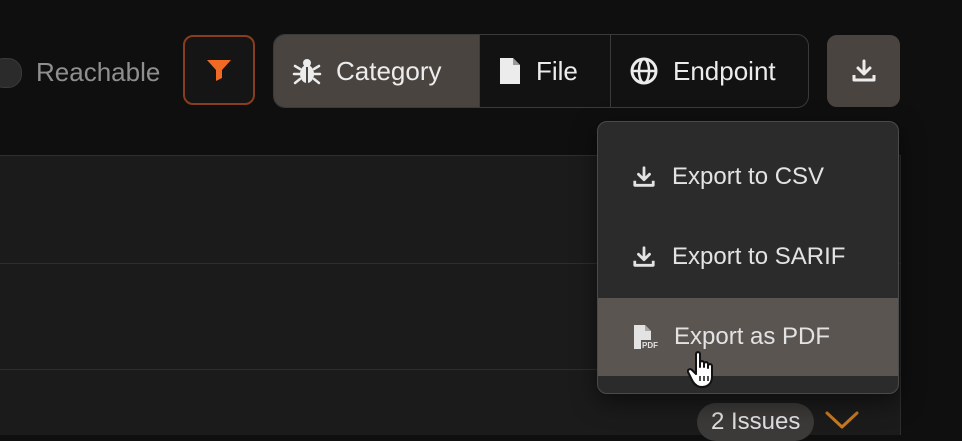 The image size is (962, 441). Describe the element at coordinates (307, 72) in the screenshot. I see `bug-icon` at that location.